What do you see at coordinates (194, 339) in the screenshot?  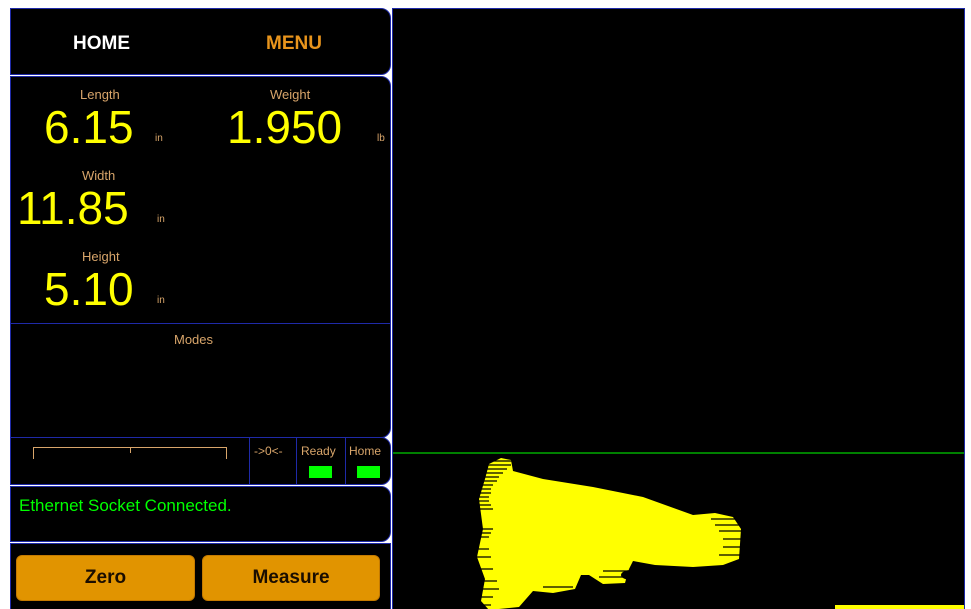 I see `modes-label: Modes` at bounding box center [194, 339].